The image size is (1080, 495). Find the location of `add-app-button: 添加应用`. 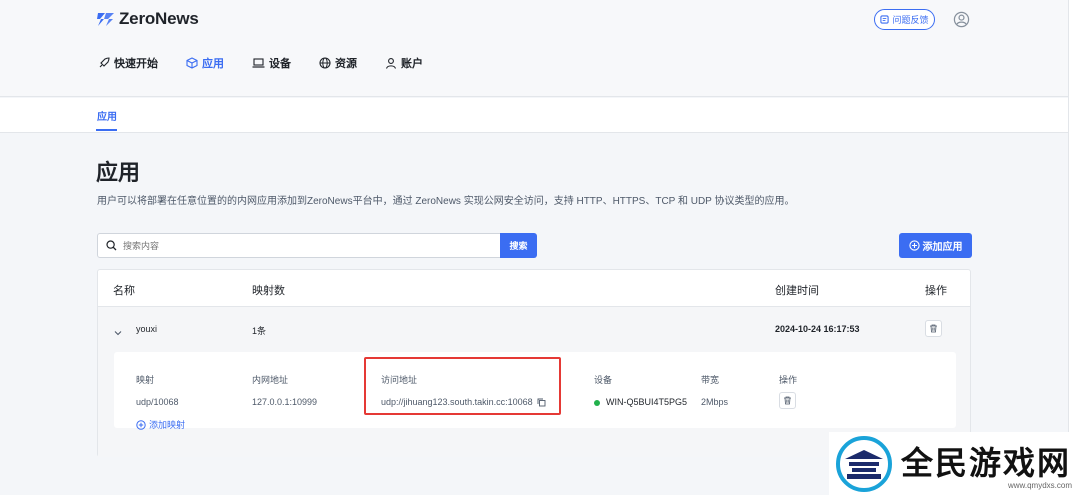

add-app-button: 添加应用 is located at coordinates (935, 245).